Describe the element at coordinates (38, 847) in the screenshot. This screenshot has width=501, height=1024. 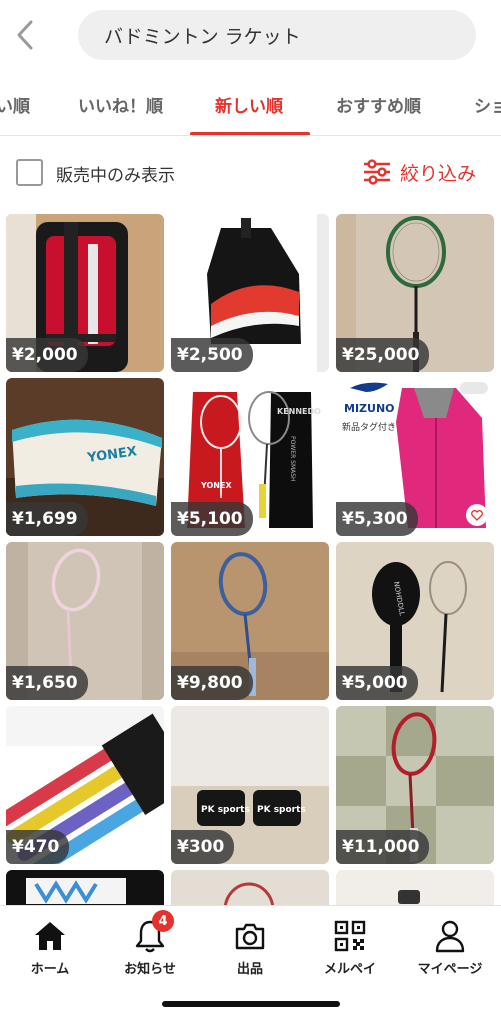
I see `price-tag: ¥470` at that location.